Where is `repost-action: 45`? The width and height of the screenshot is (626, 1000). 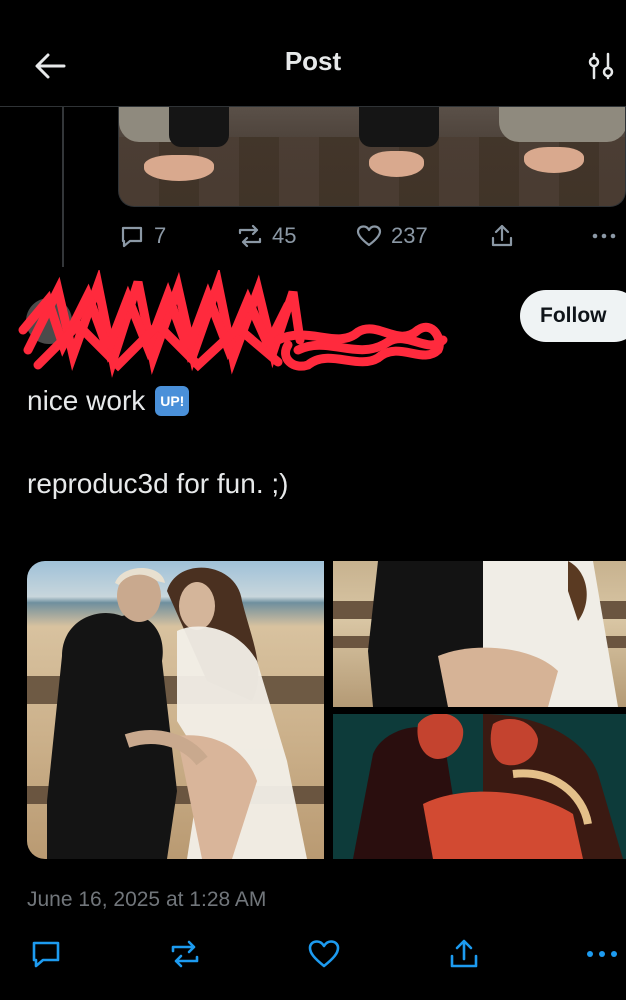
repost-action: 45 is located at coordinates (266, 236).